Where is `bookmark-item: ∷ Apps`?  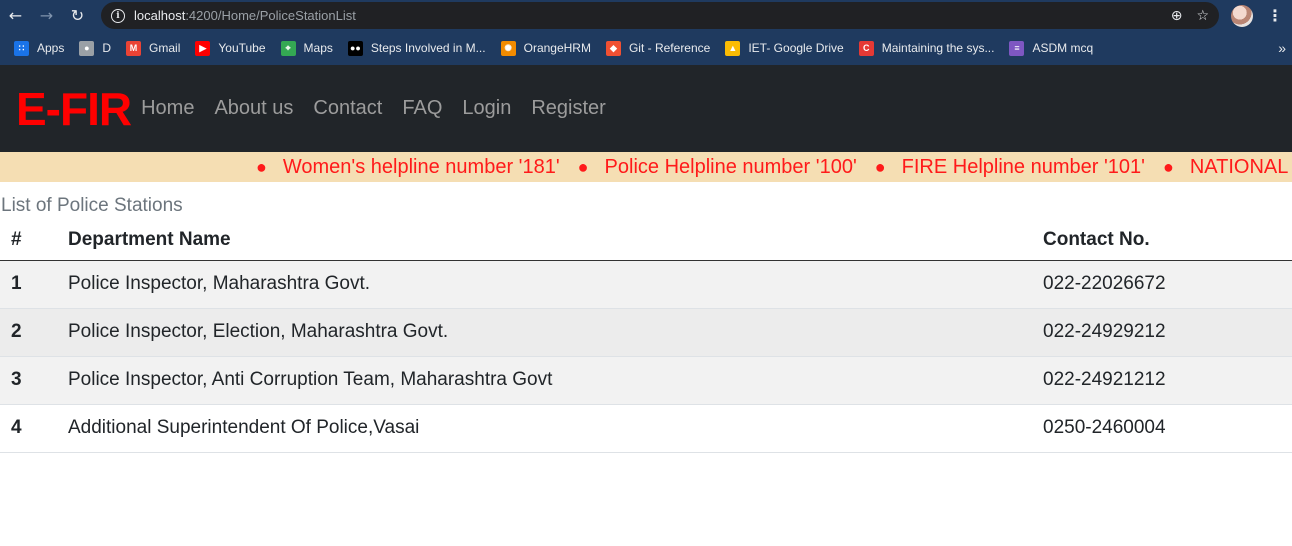 bookmark-item: ∷ Apps is located at coordinates (39, 48).